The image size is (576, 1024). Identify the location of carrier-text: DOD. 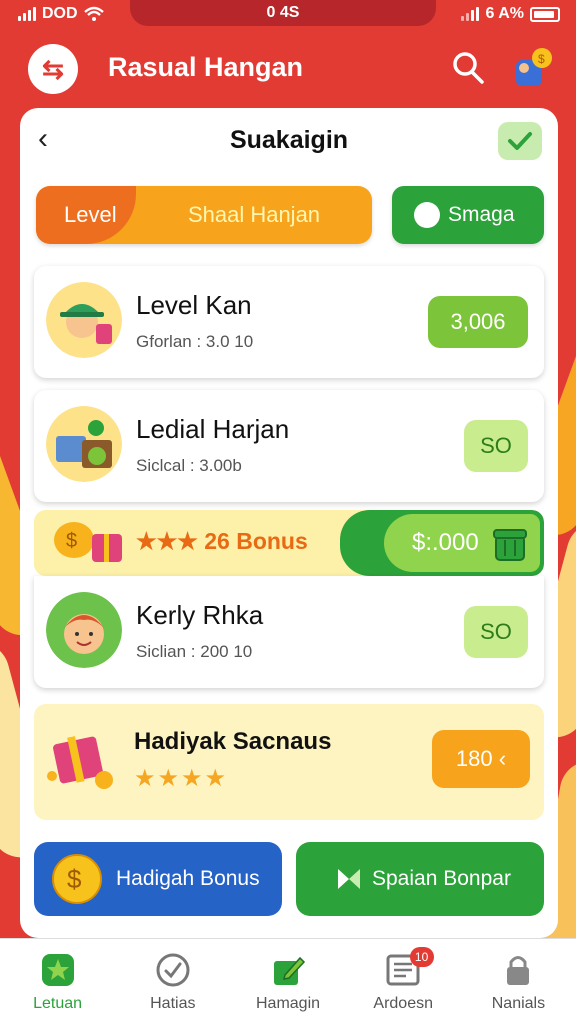
(60, 13).